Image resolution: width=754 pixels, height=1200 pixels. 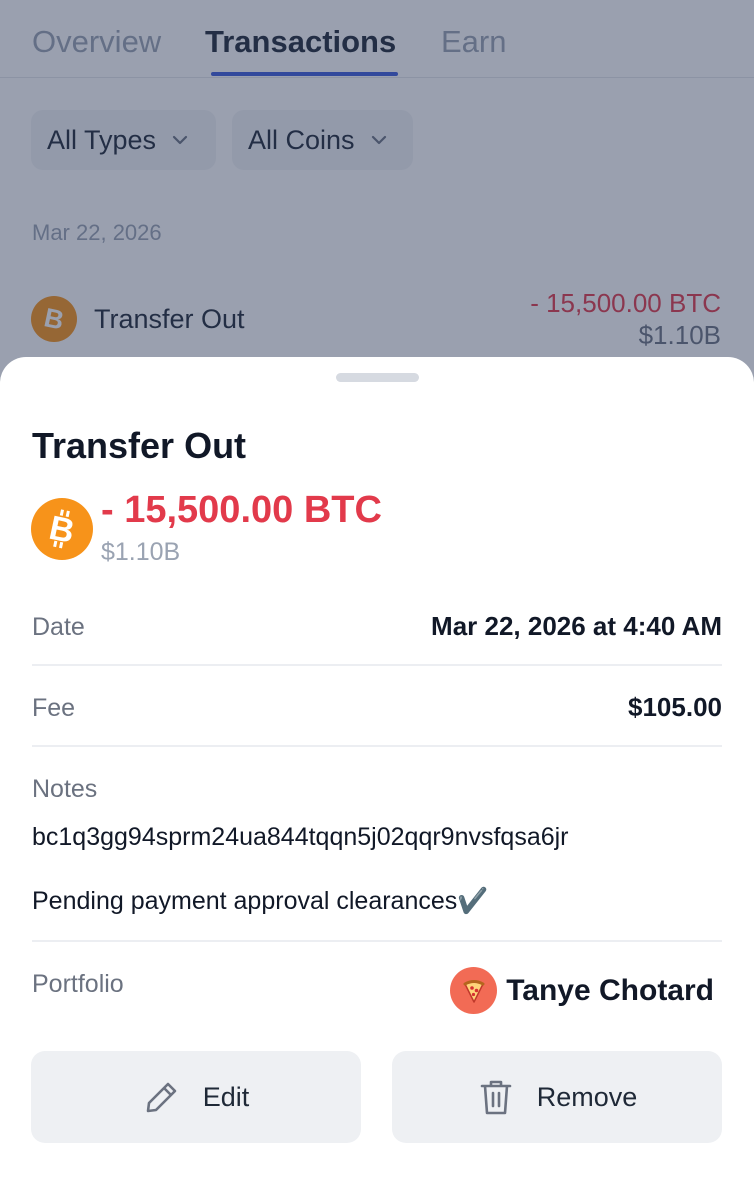 What do you see at coordinates (139, 445) in the screenshot?
I see `sheet-title: Transfer Out` at bounding box center [139, 445].